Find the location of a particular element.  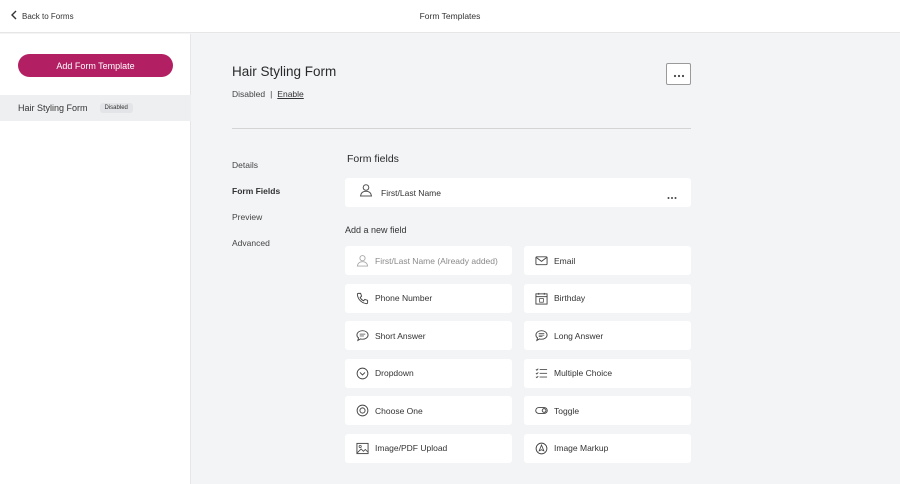

field-option-dropdown: Dropdown is located at coordinates (428, 373).